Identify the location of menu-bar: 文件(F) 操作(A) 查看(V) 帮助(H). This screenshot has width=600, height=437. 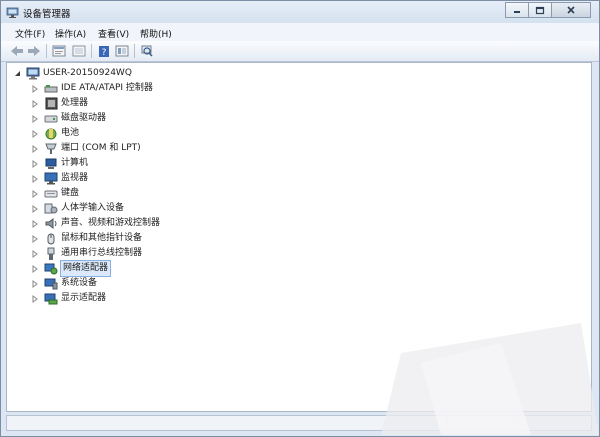
(300, 32).